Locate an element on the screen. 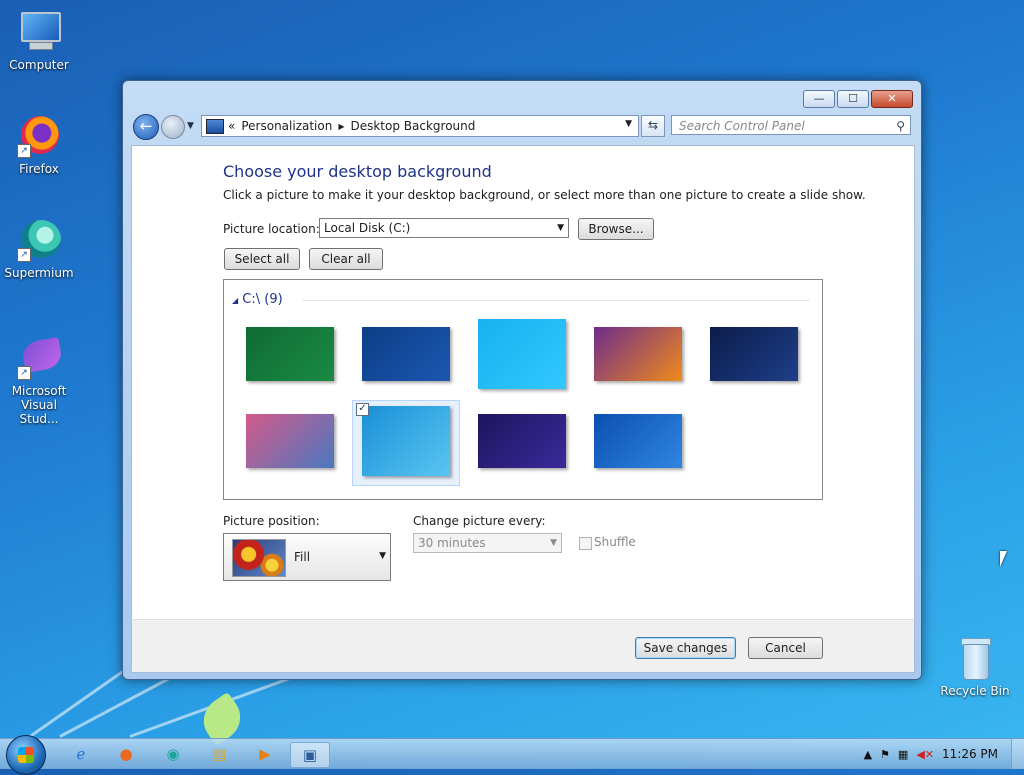  desktop-icon-firefox: ↗ Firefox is located at coordinates (39, 145).